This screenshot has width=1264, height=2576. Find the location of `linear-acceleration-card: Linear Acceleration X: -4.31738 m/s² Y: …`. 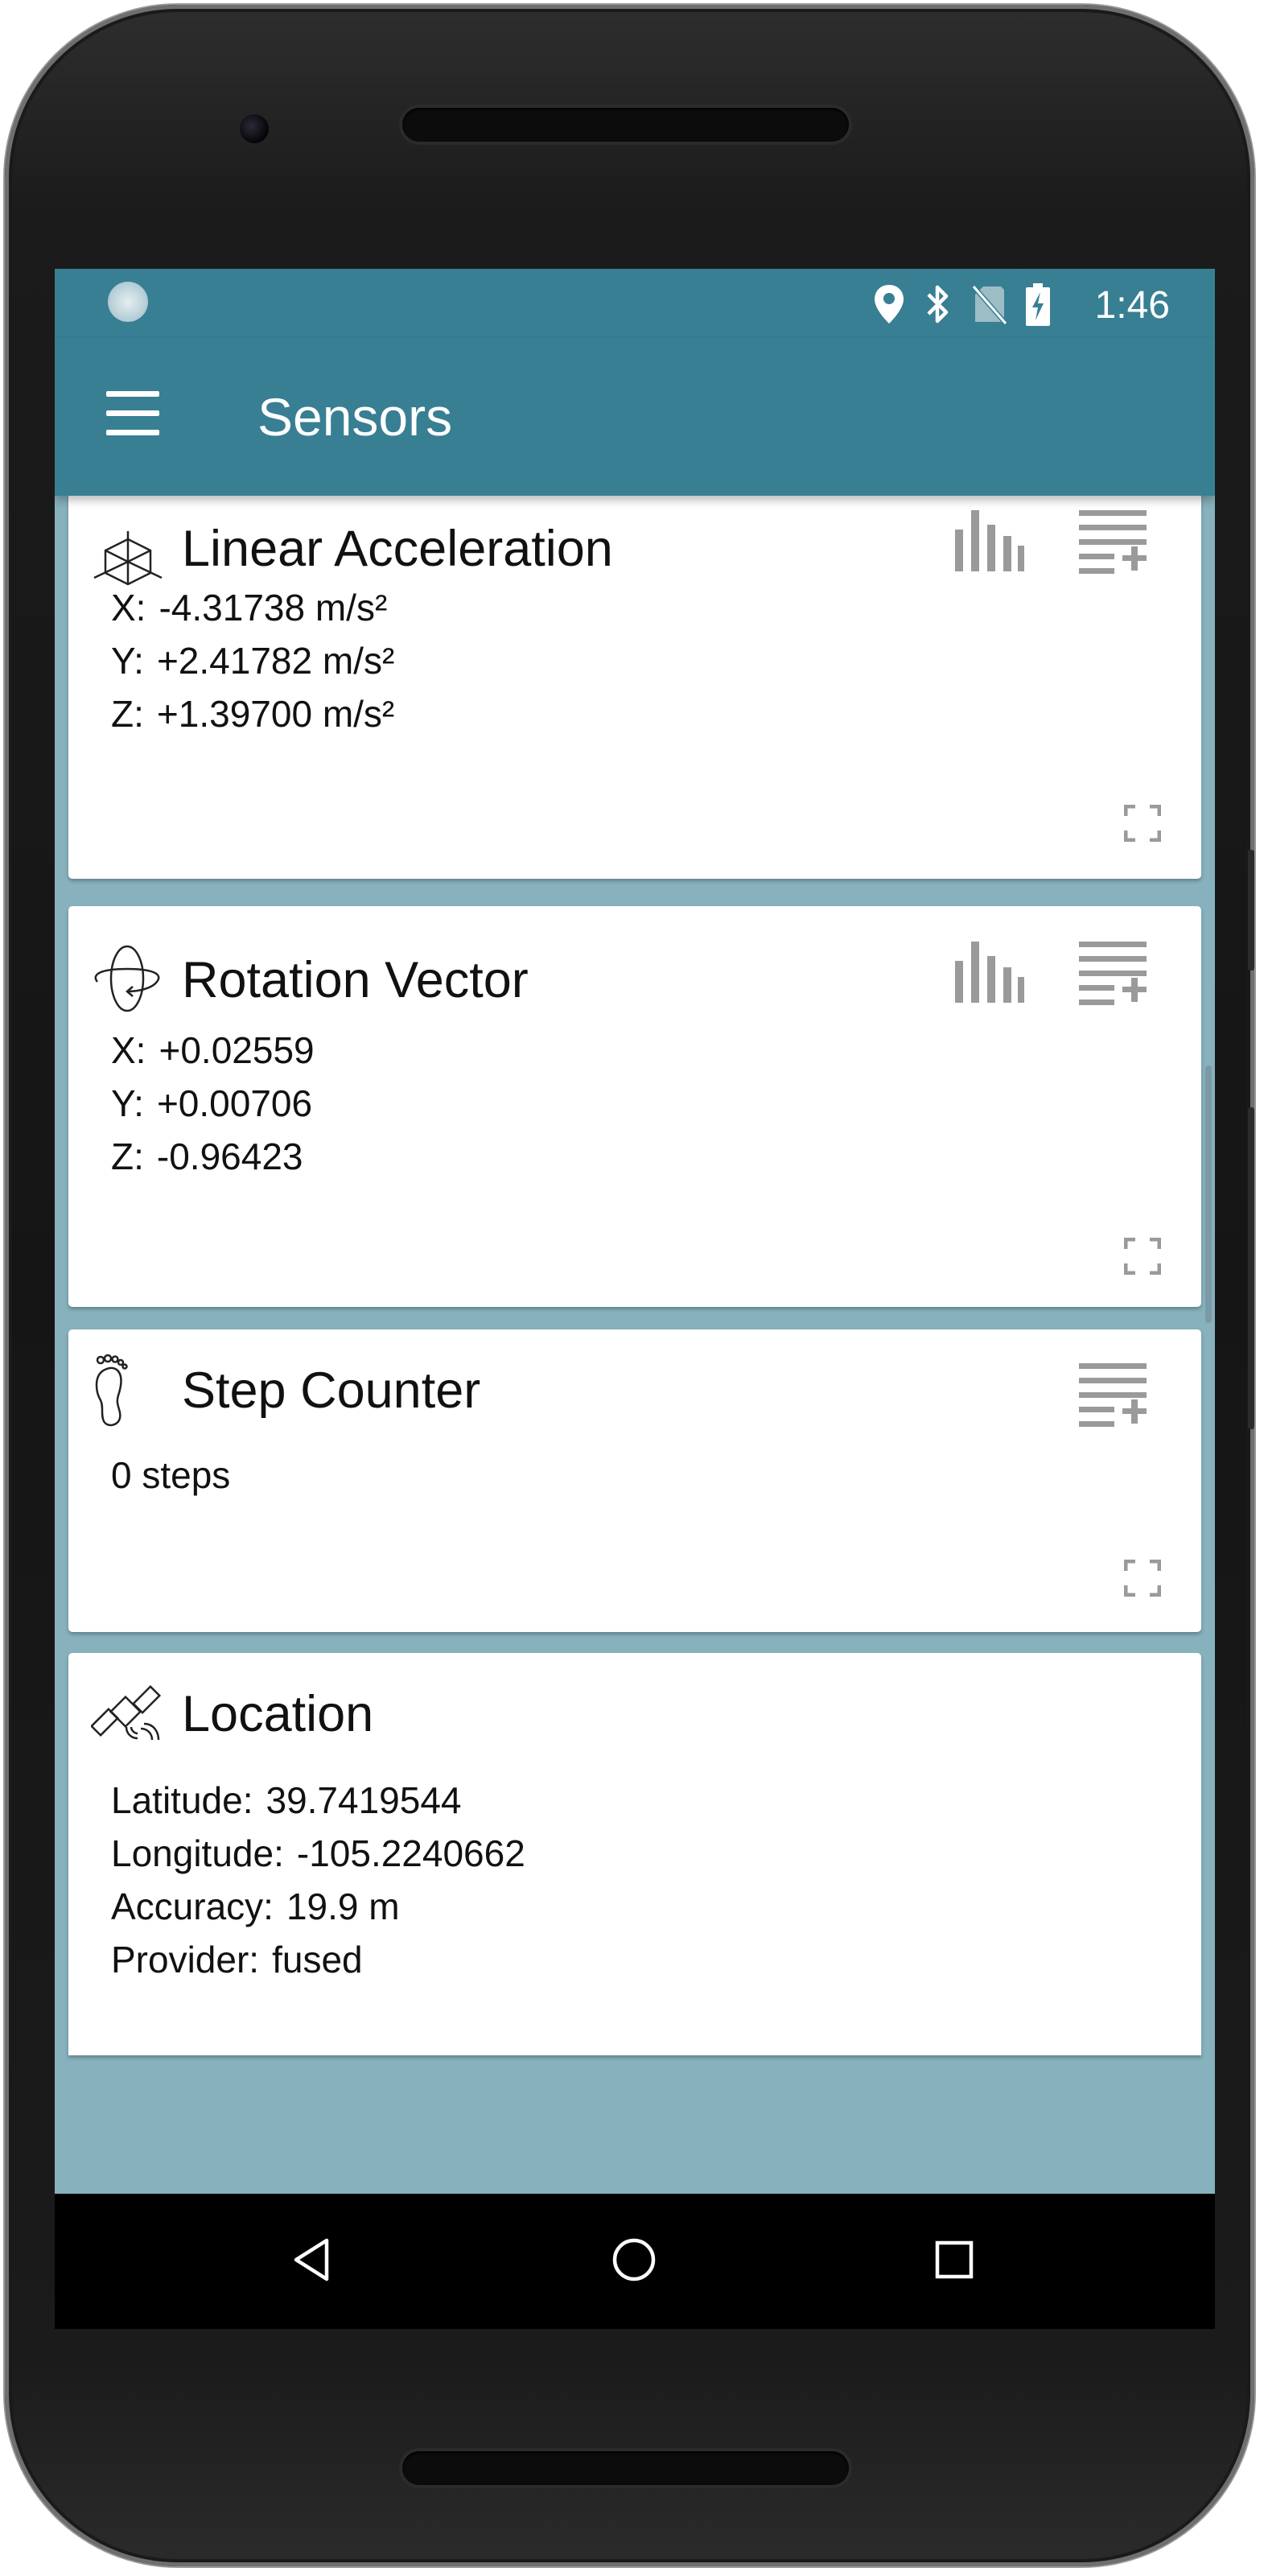

linear-acceleration-card: Linear Acceleration X: -4.31738 m/s² Y: … is located at coordinates (635, 682).